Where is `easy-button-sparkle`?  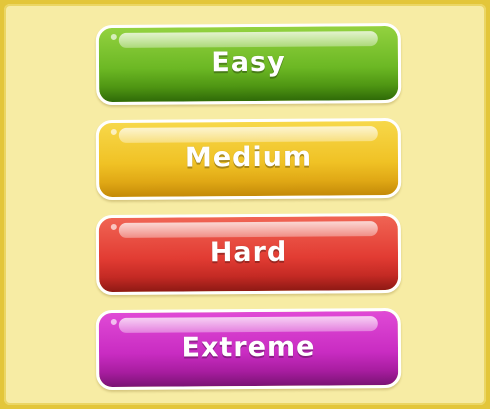
easy-button-sparkle is located at coordinates (113, 36).